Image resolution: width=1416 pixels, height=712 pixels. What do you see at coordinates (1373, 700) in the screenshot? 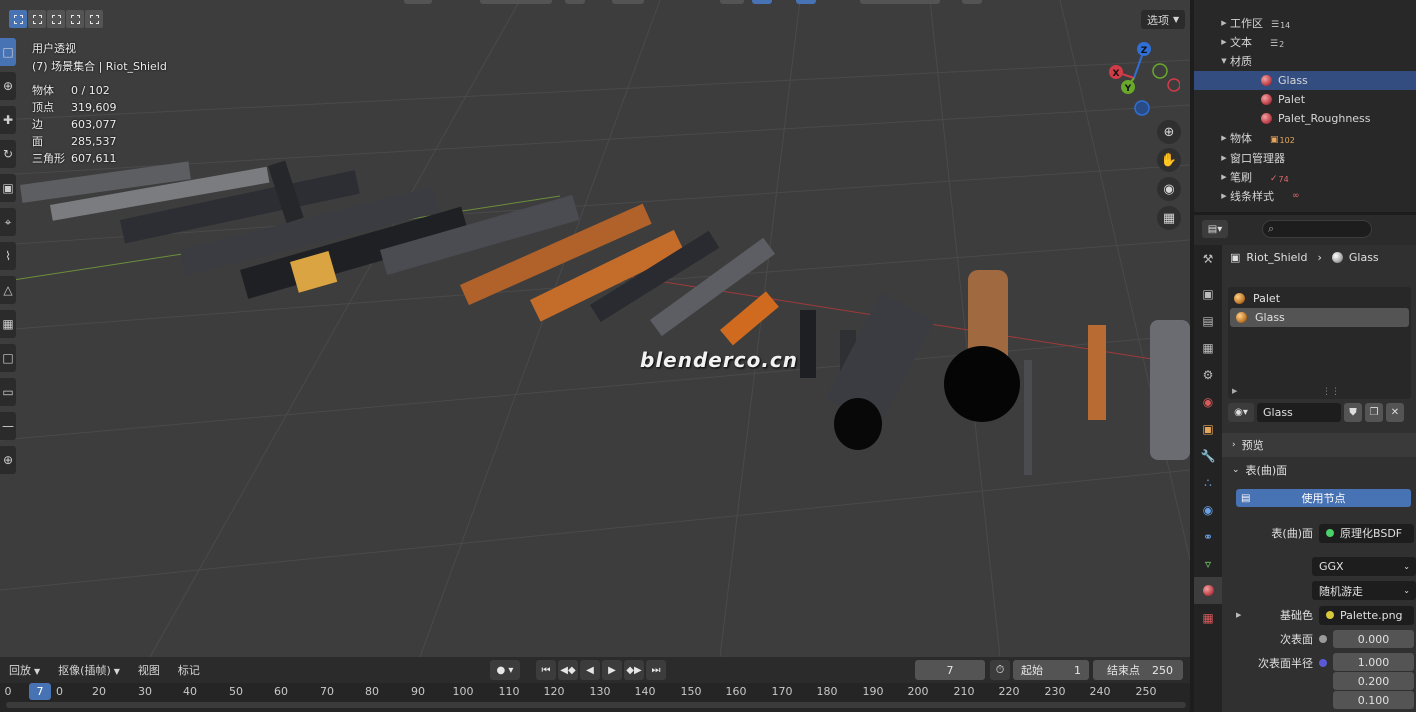
I see `subsurface-radius-z-field: 0.100` at bounding box center [1373, 700].